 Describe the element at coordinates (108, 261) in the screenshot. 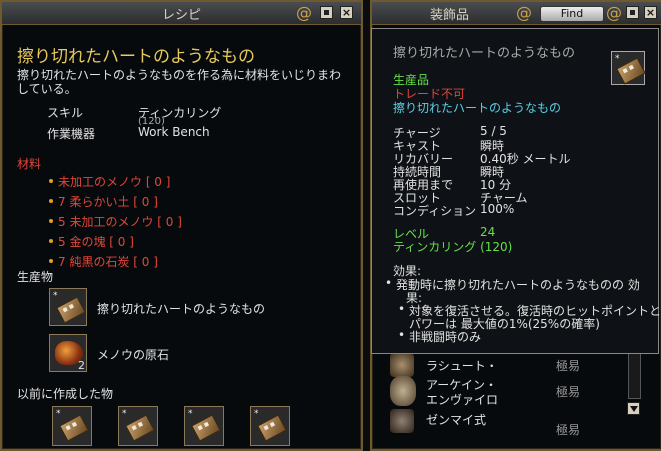

I see `material-item: 7 純黒の石炭 [ 0 ]` at that location.